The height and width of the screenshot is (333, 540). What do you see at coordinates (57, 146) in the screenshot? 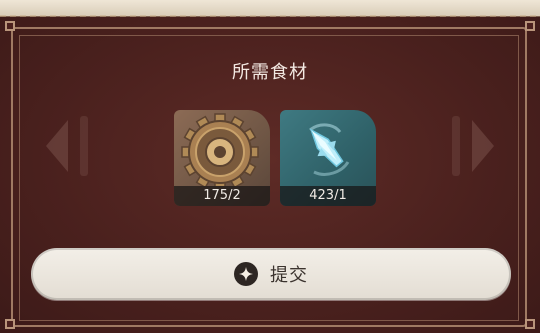
I see `prev-arrow-icon` at bounding box center [57, 146].